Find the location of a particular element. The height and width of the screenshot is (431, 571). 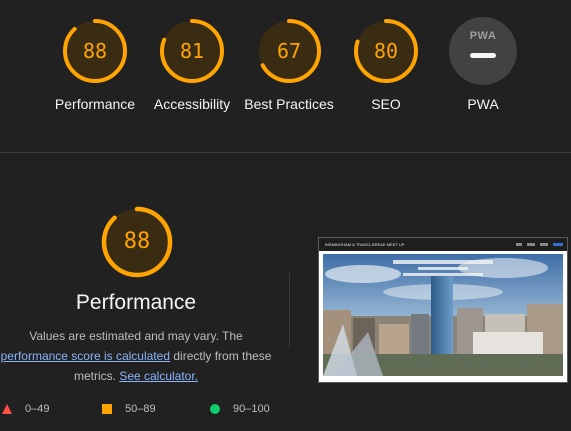

description-text-start: Values are estimated and may vary. The is located at coordinates (136, 336).